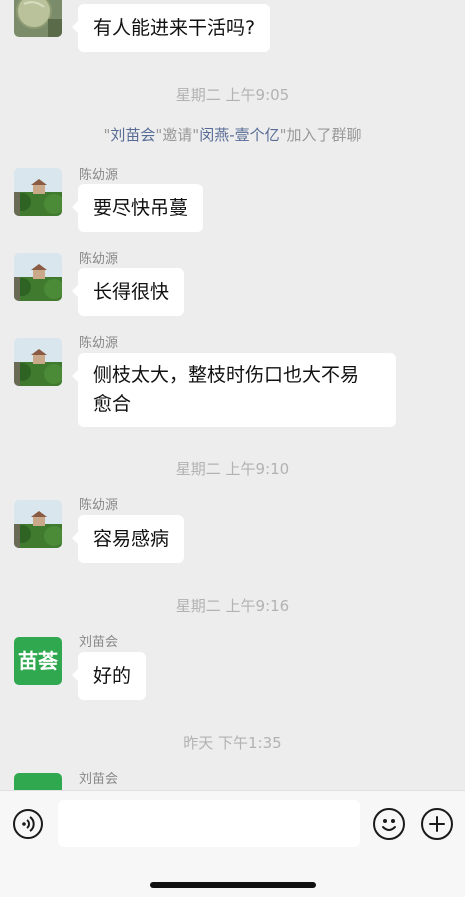 The image size is (465, 897). I want to click on message-bubble: 有人能进来干活吗?, so click(171, 28).